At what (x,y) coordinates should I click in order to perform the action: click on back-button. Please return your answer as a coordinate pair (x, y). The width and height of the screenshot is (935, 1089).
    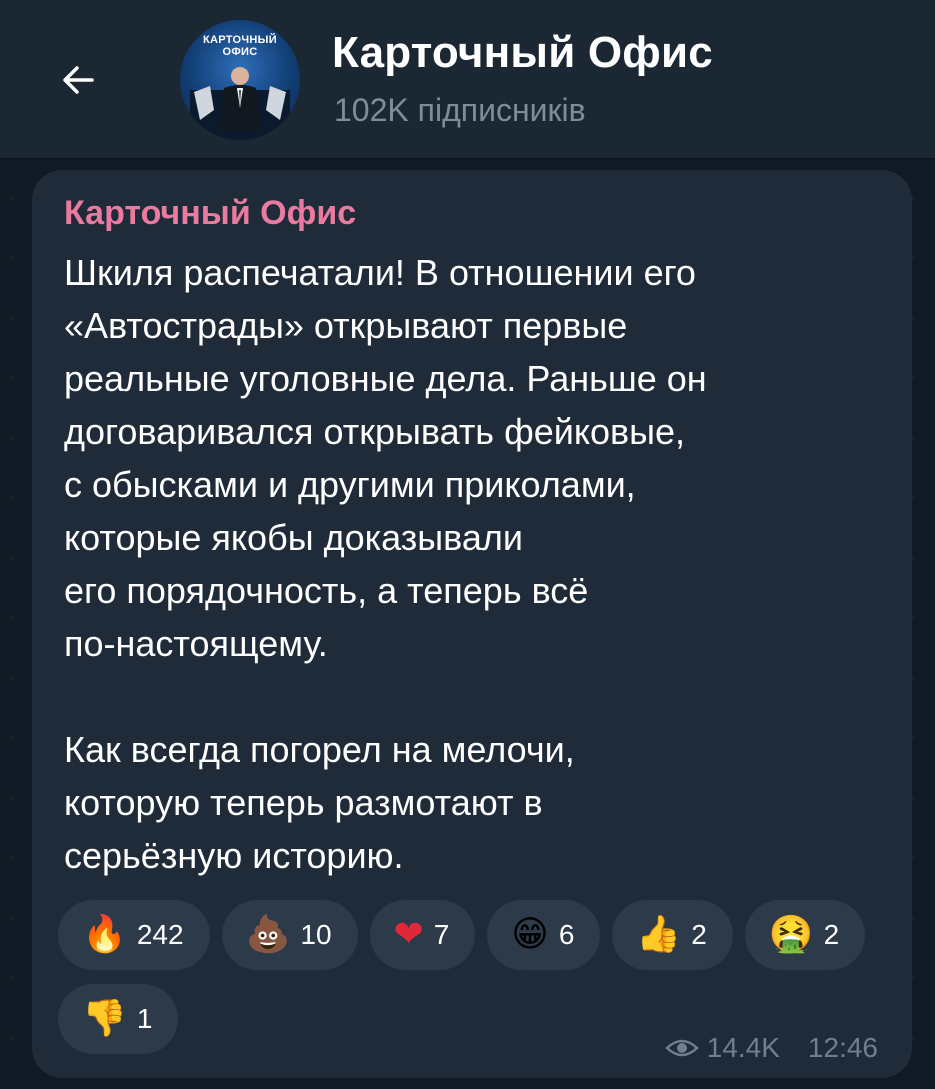
    Looking at the image, I should click on (78, 80).